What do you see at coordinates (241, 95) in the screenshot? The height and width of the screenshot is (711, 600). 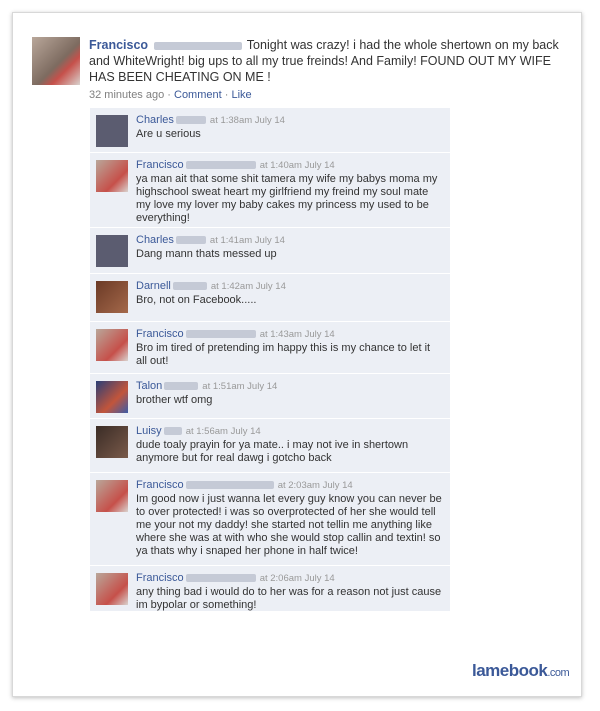 I see `like-link: Like` at bounding box center [241, 95].